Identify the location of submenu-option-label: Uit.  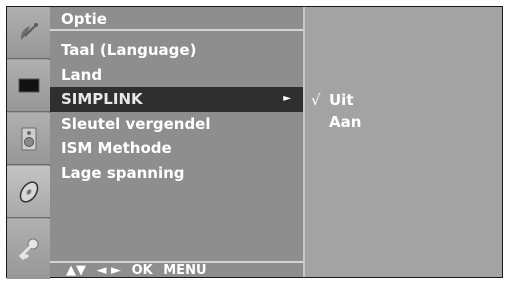
(341, 100).